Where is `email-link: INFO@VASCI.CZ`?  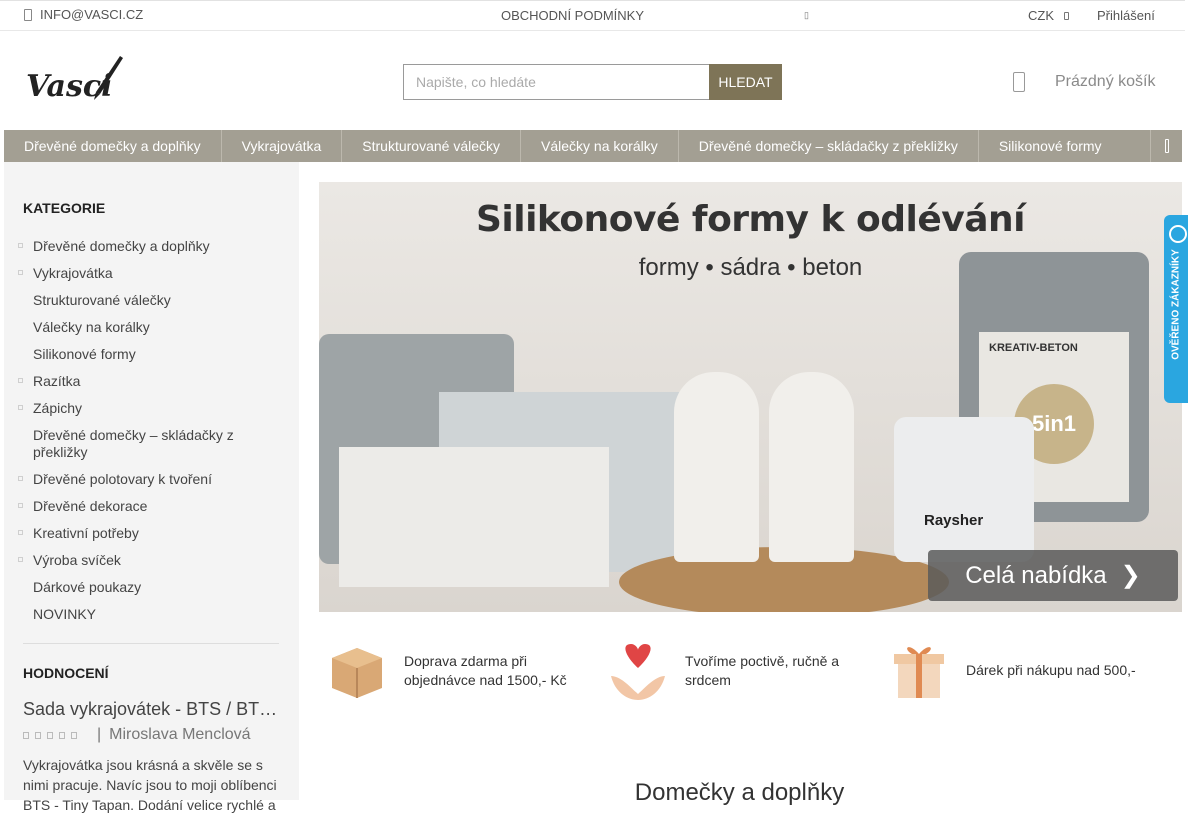 email-link: INFO@VASCI.CZ is located at coordinates (83, 14).